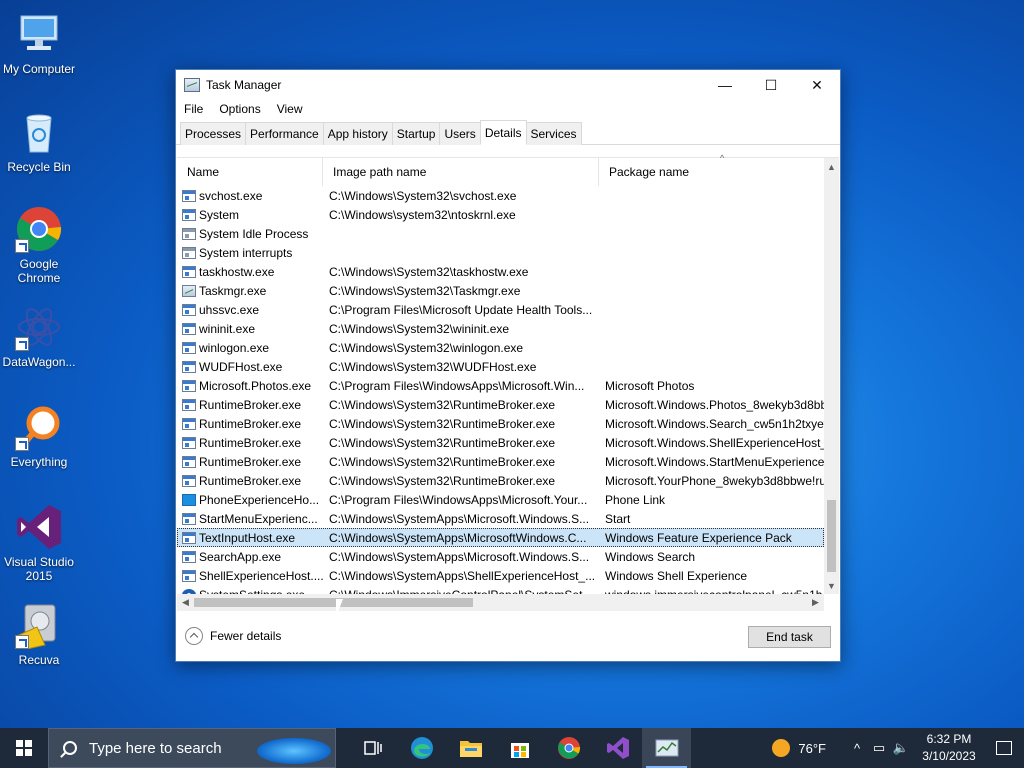 The image size is (1024, 768). Describe the element at coordinates (461, 172) in the screenshot. I see `column-header-image-path: Image path name` at that location.